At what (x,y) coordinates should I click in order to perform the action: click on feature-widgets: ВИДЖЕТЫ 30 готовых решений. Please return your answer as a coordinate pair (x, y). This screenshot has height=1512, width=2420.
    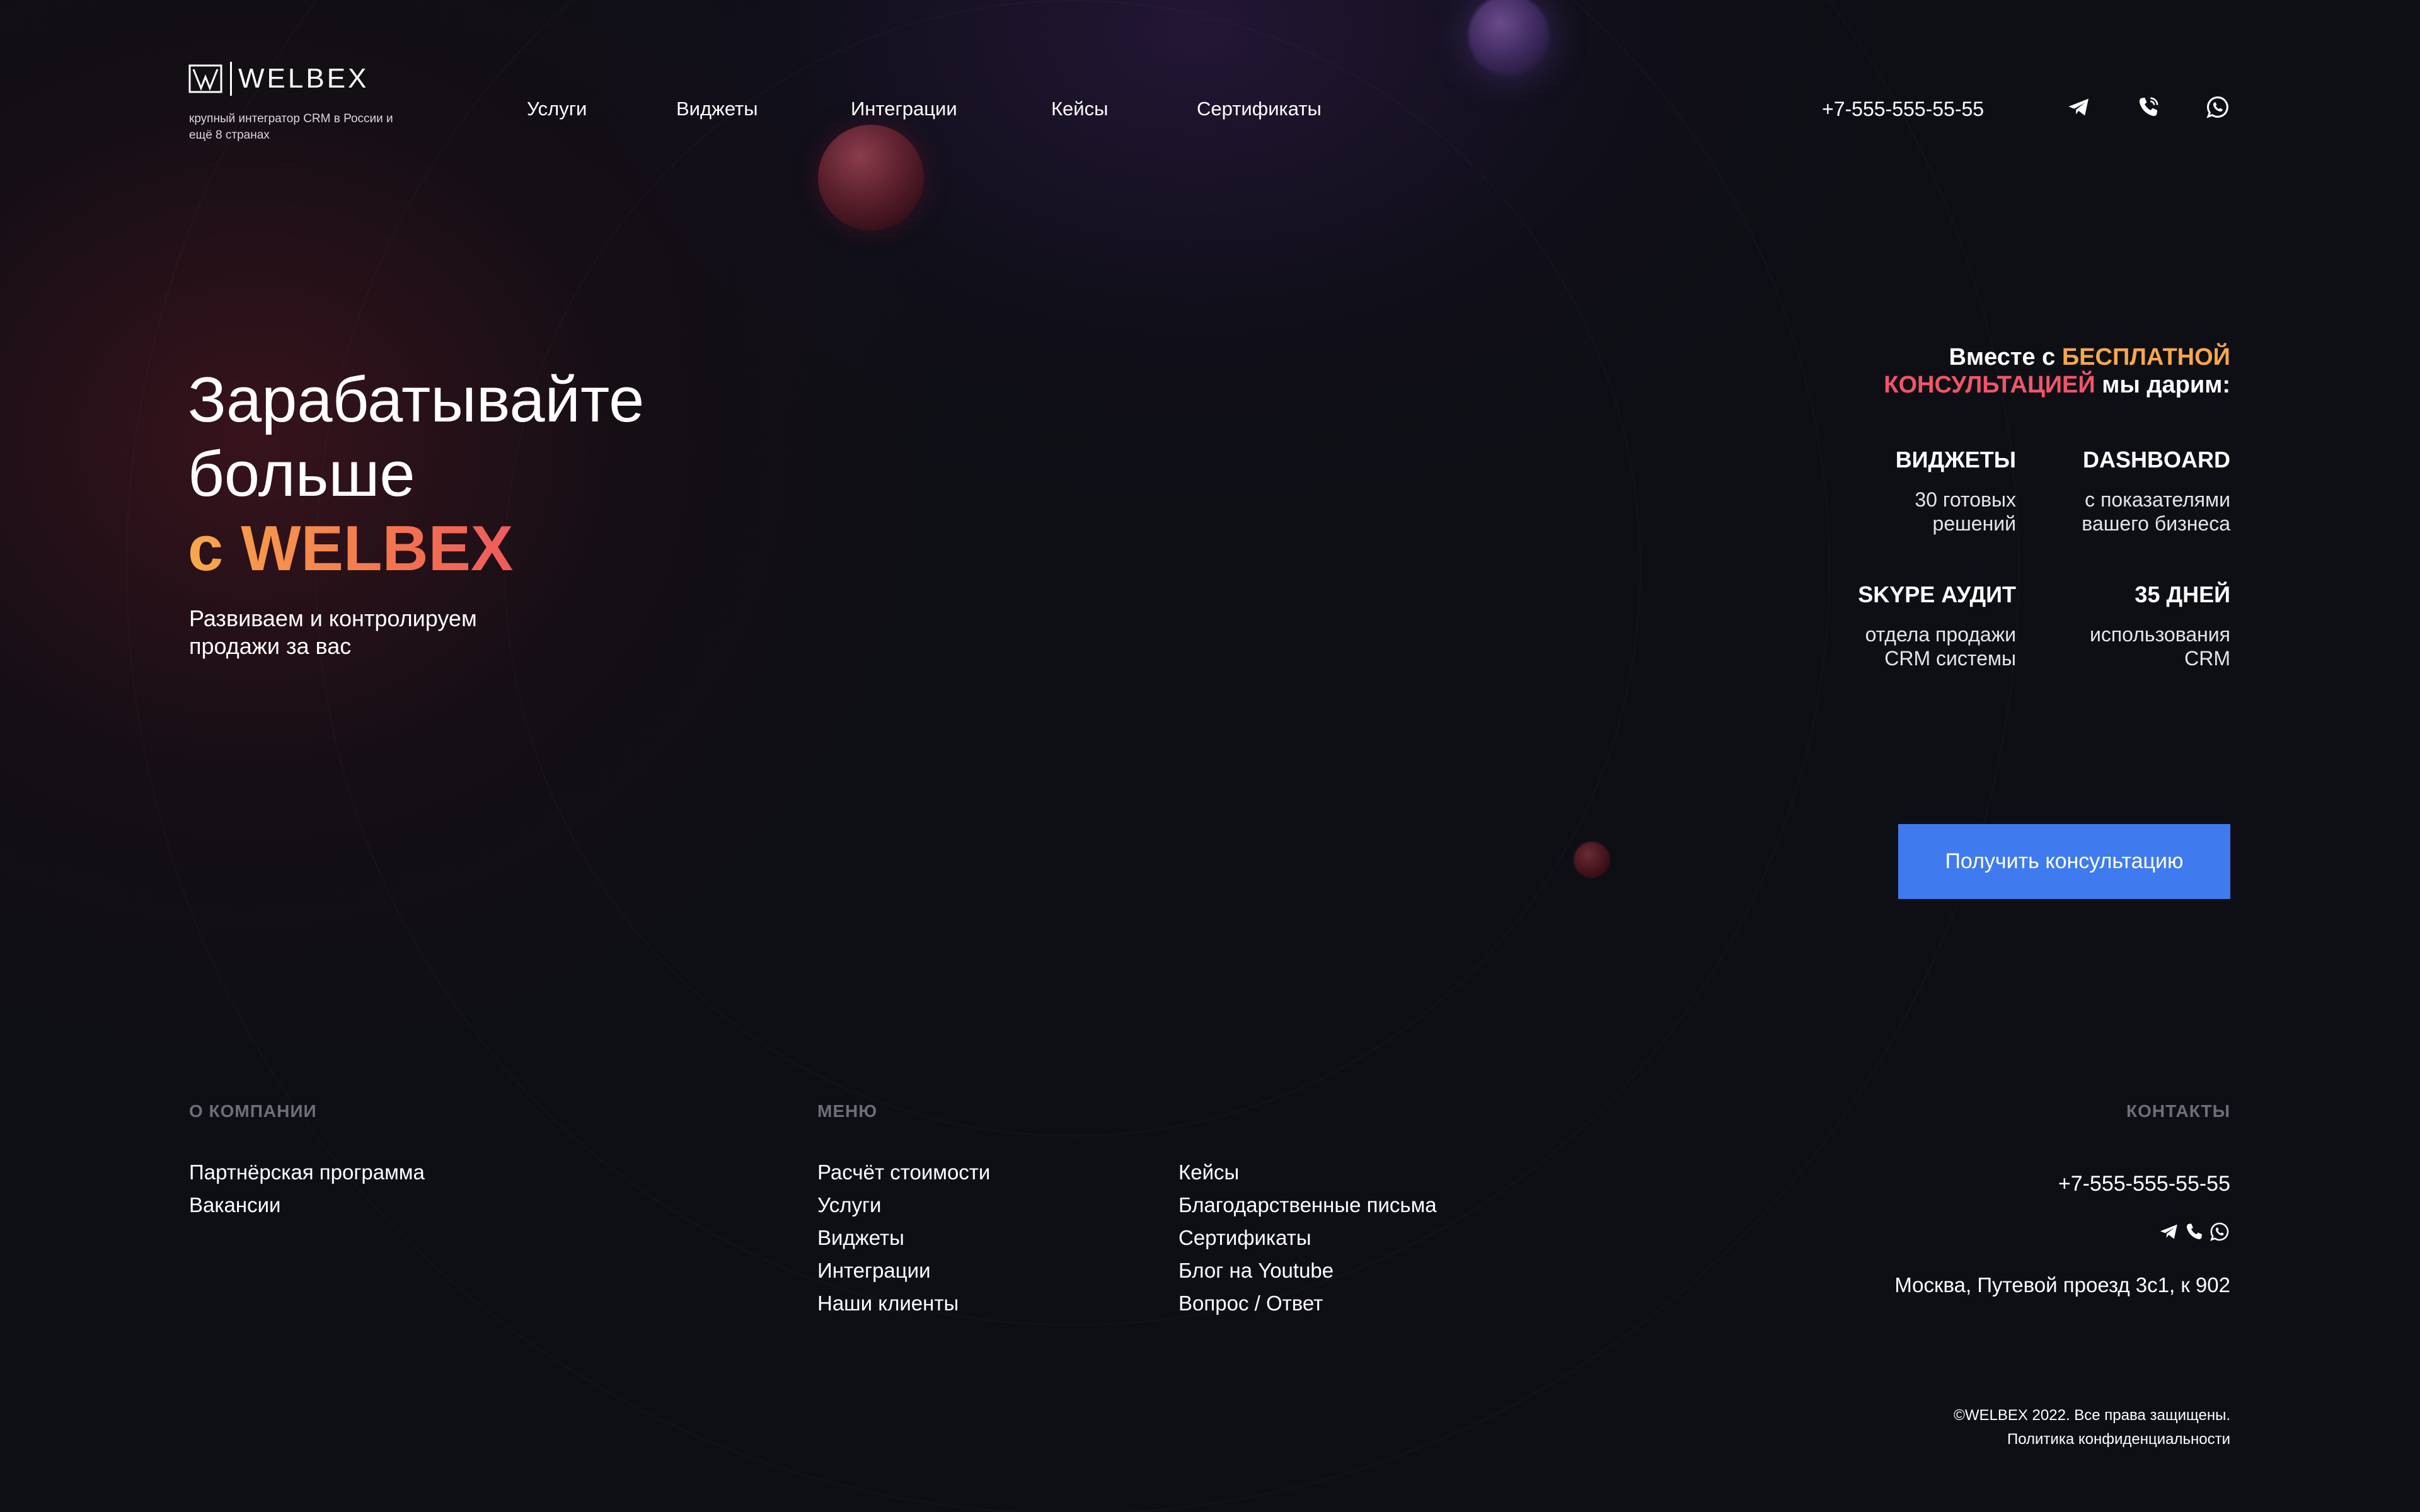
    Looking at the image, I should click on (1890, 491).